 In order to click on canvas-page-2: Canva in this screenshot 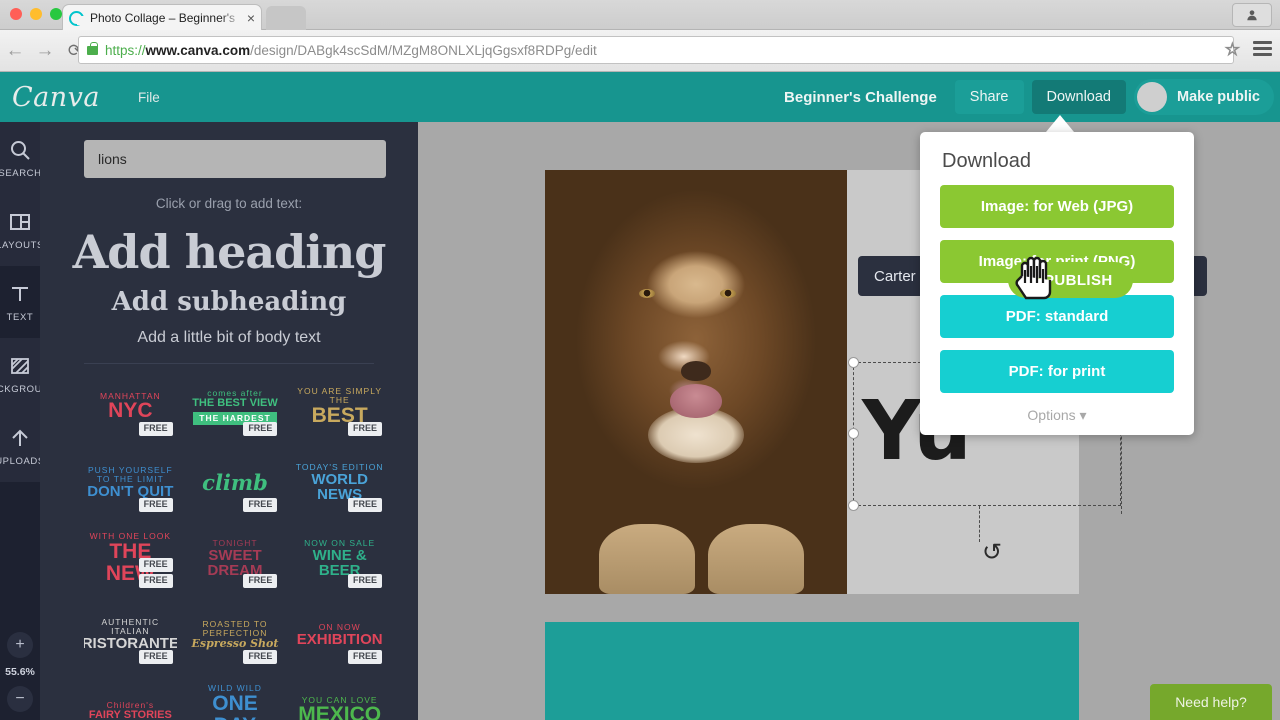, I will do `click(812, 671)`.